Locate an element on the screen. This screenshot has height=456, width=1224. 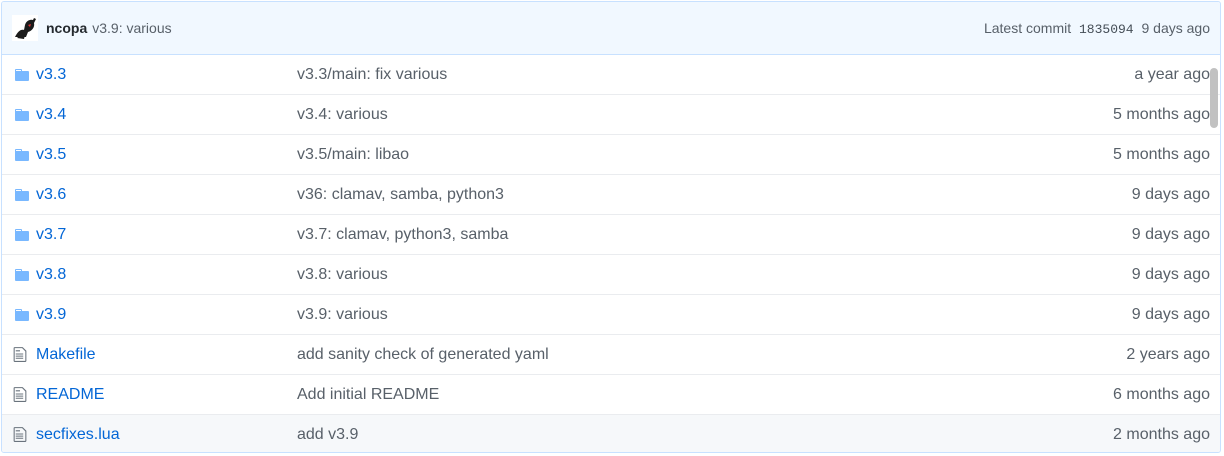
author-avatar-icon is located at coordinates (25, 28).